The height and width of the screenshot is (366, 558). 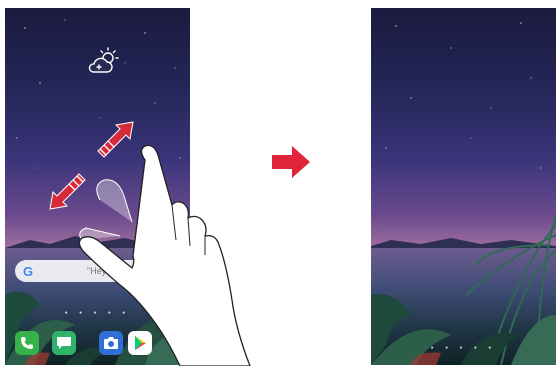 I want to click on transition-arrow-icon, so click(x=291, y=162).